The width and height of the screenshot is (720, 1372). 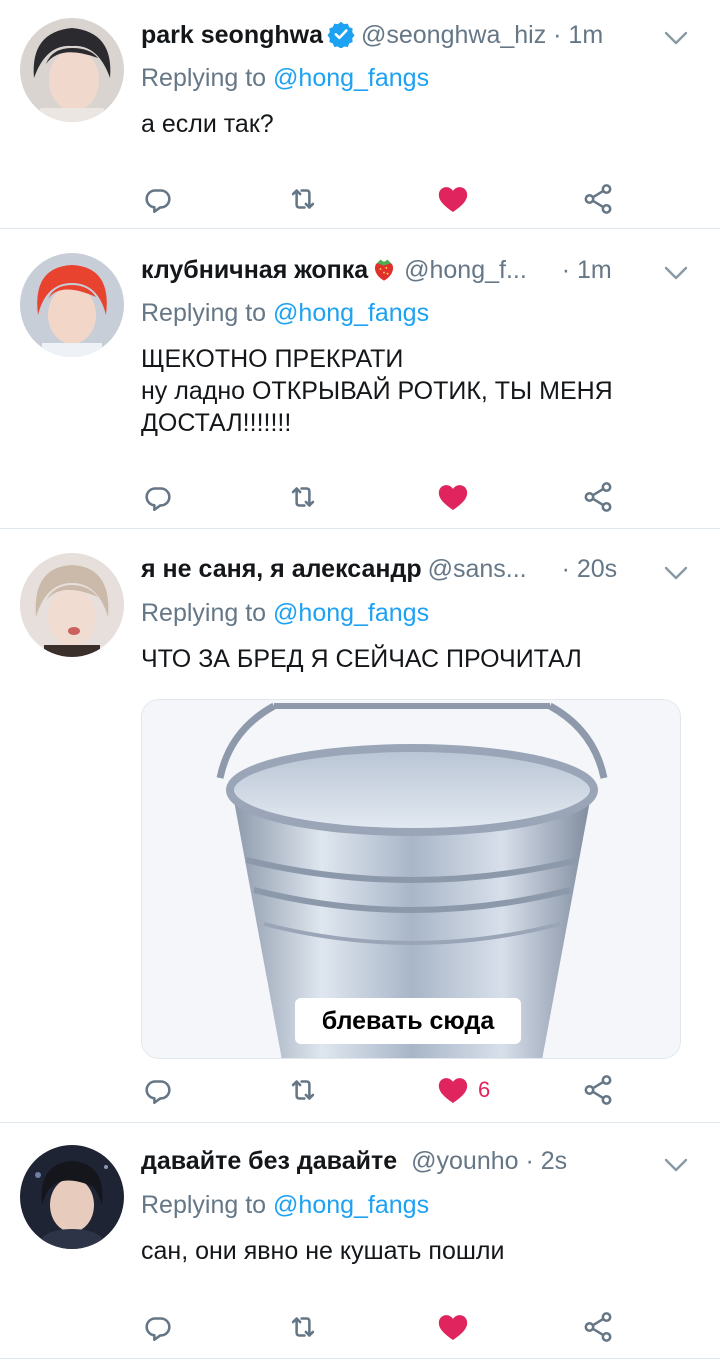 I want to click on display-name: я не саня, я александр, so click(x=281, y=569).